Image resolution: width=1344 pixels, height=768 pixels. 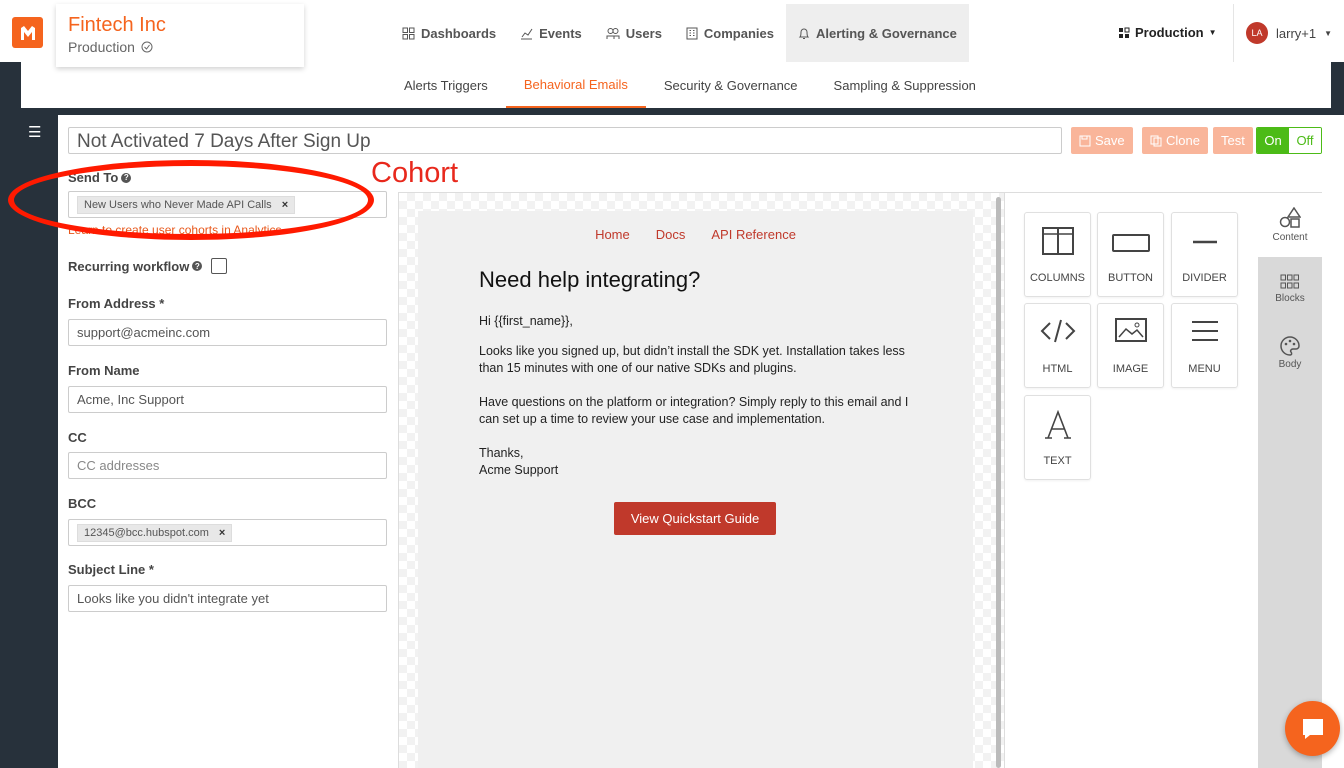 I want to click on tool-html: HTML, so click(x=1057, y=345).